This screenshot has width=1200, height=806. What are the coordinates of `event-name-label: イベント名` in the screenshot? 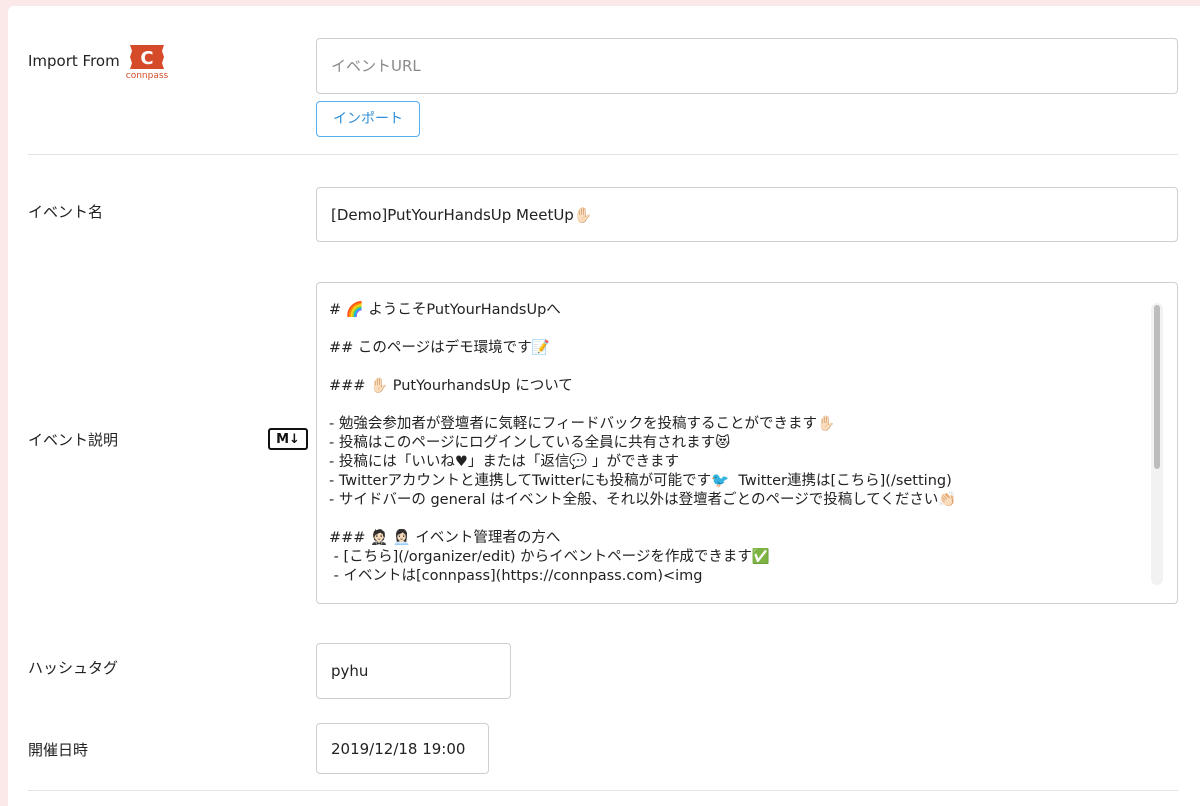 It's located at (66, 212).